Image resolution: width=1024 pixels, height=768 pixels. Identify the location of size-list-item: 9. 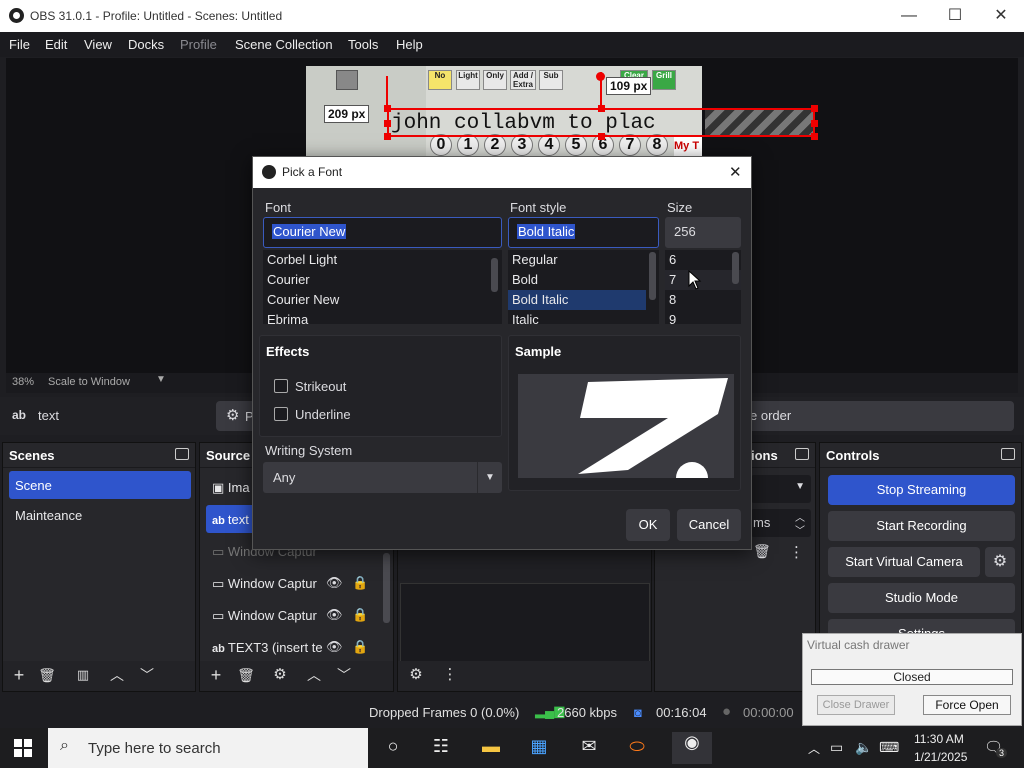
(703, 317).